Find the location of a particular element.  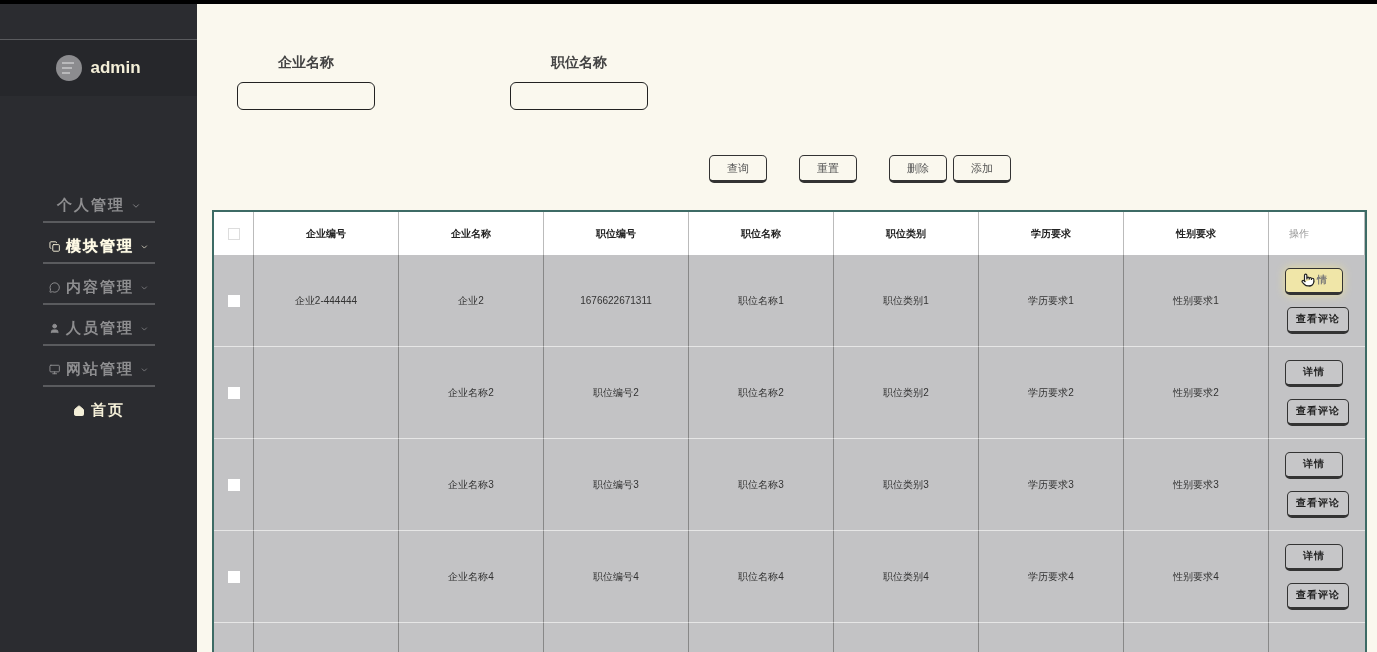

table-cell: 学历要求3 is located at coordinates (1051, 485).